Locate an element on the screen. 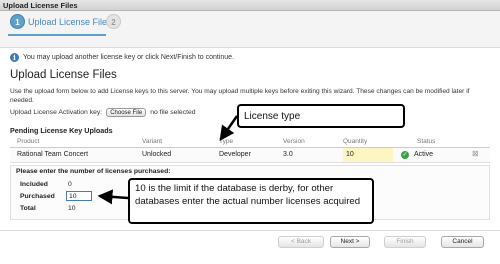 The image size is (500, 264). annotation-arrows is located at coordinates (168, 160).